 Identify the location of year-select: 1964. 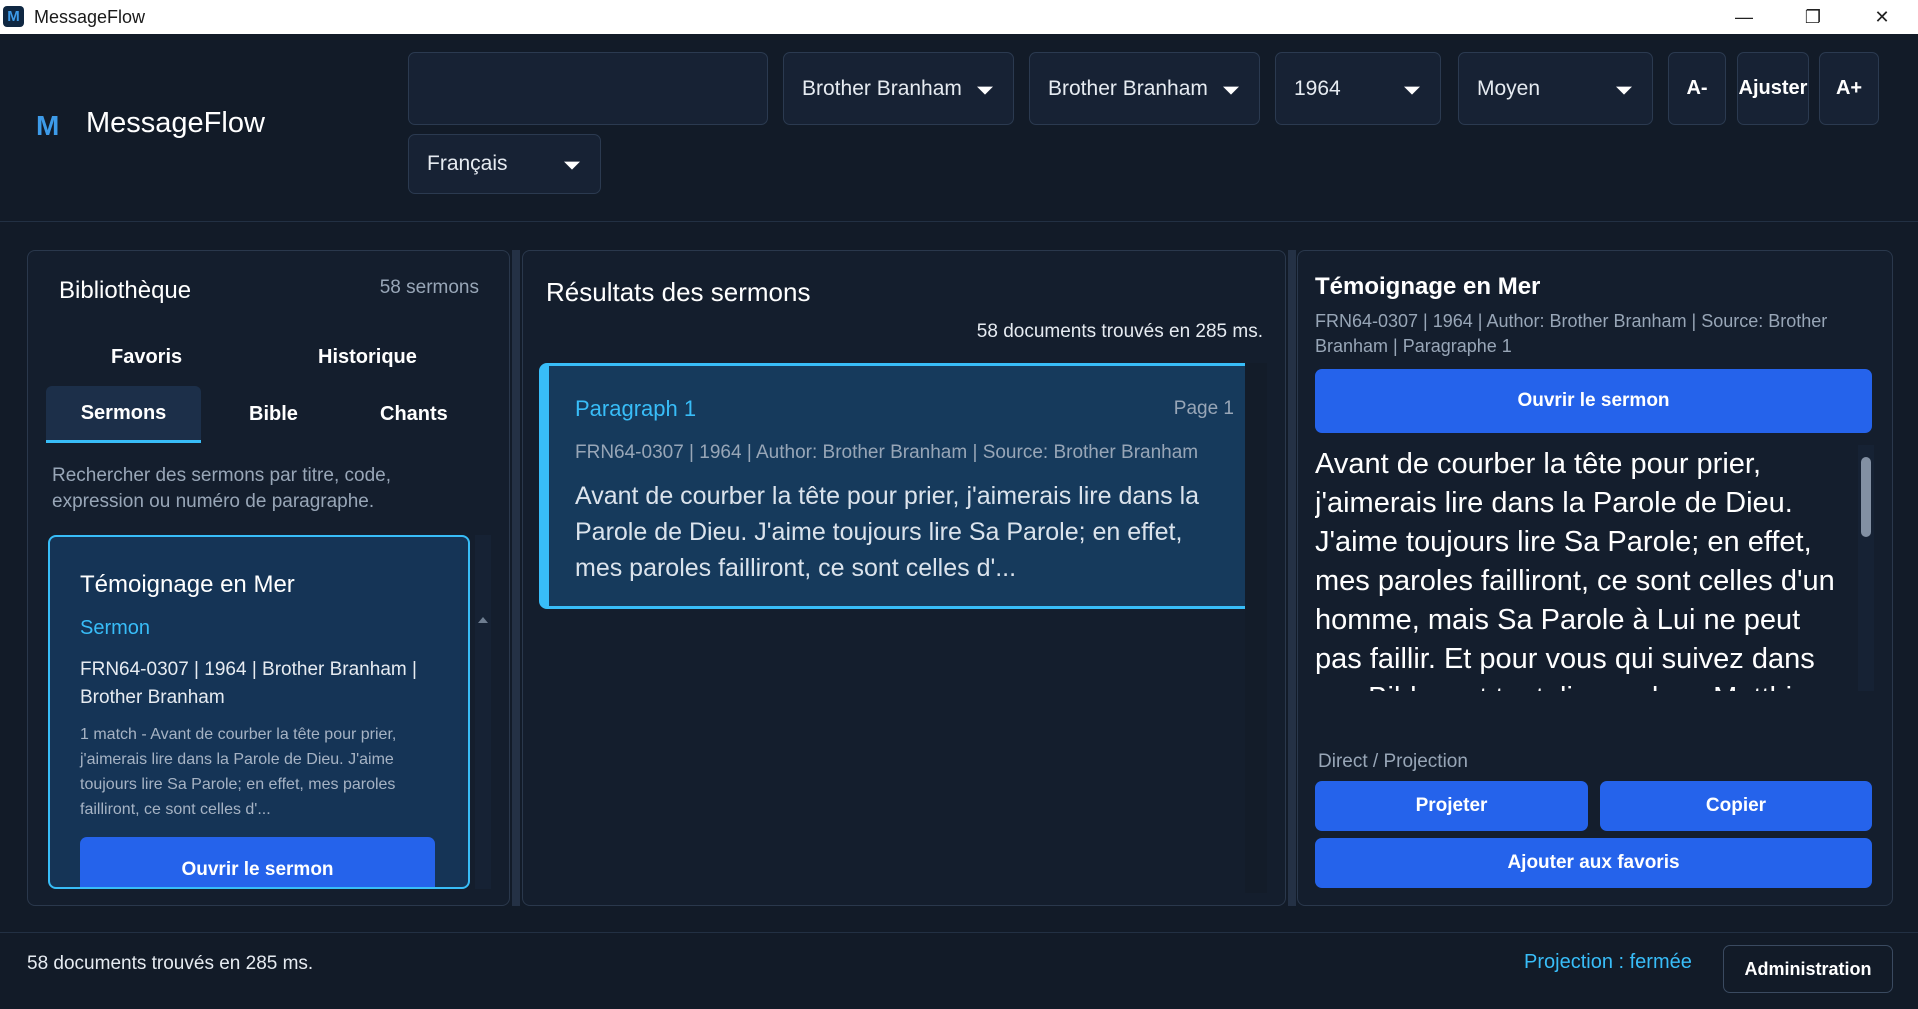
(1358, 88).